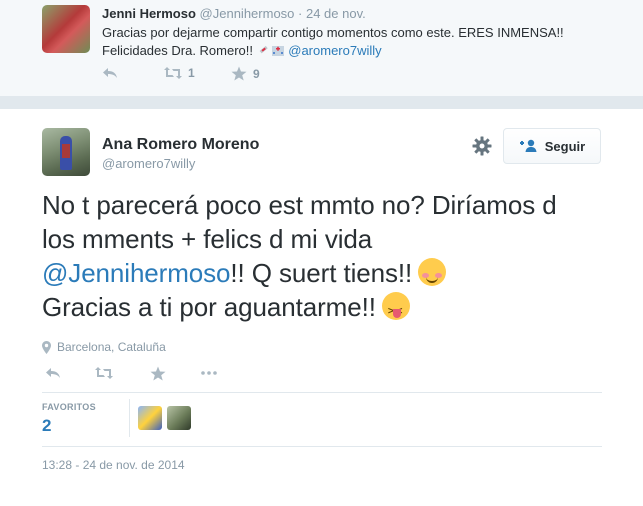  What do you see at coordinates (129, 418) in the screenshot?
I see `favorites-separator` at bounding box center [129, 418].